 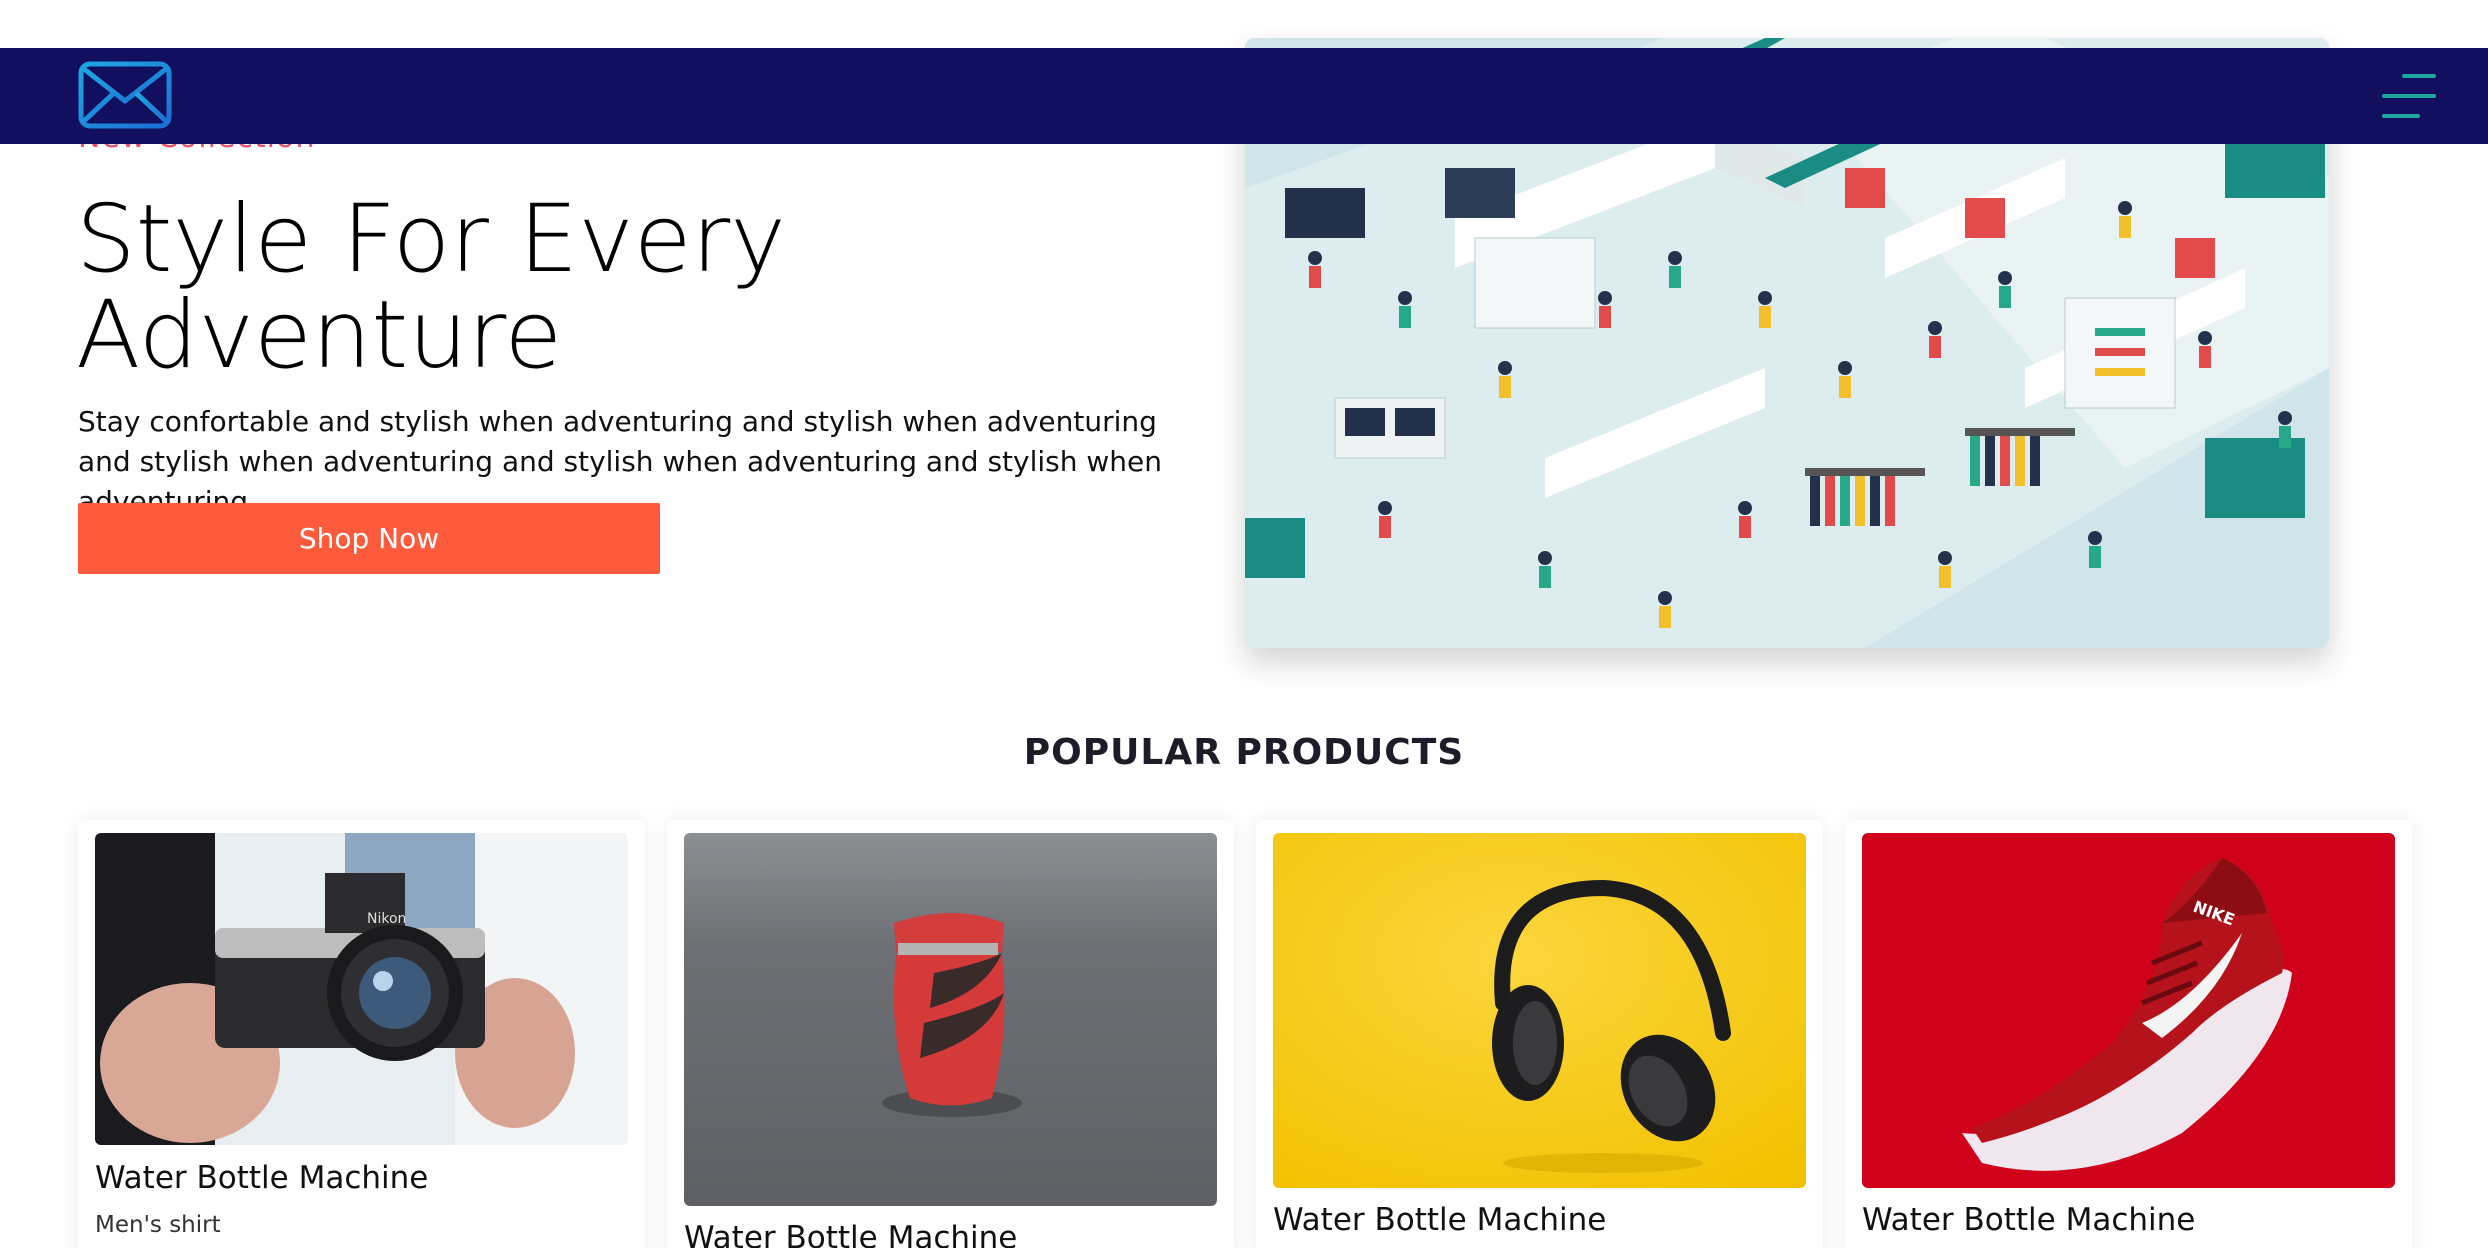 What do you see at coordinates (125, 95) in the screenshot?
I see `envelope-icon` at bounding box center [125, 95].